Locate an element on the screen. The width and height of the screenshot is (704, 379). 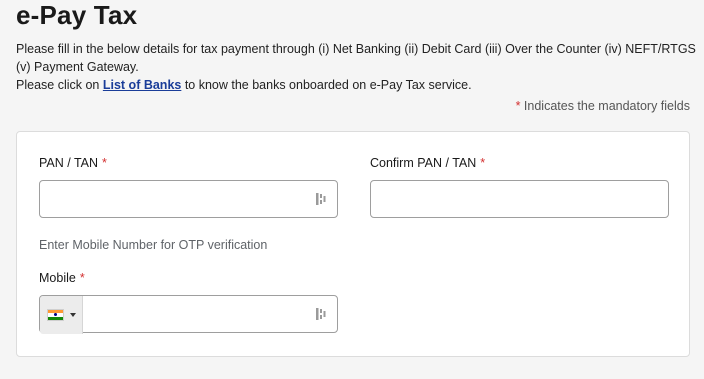
intro-line-2-prefix: Please click on is located at coordinates (59, 85).